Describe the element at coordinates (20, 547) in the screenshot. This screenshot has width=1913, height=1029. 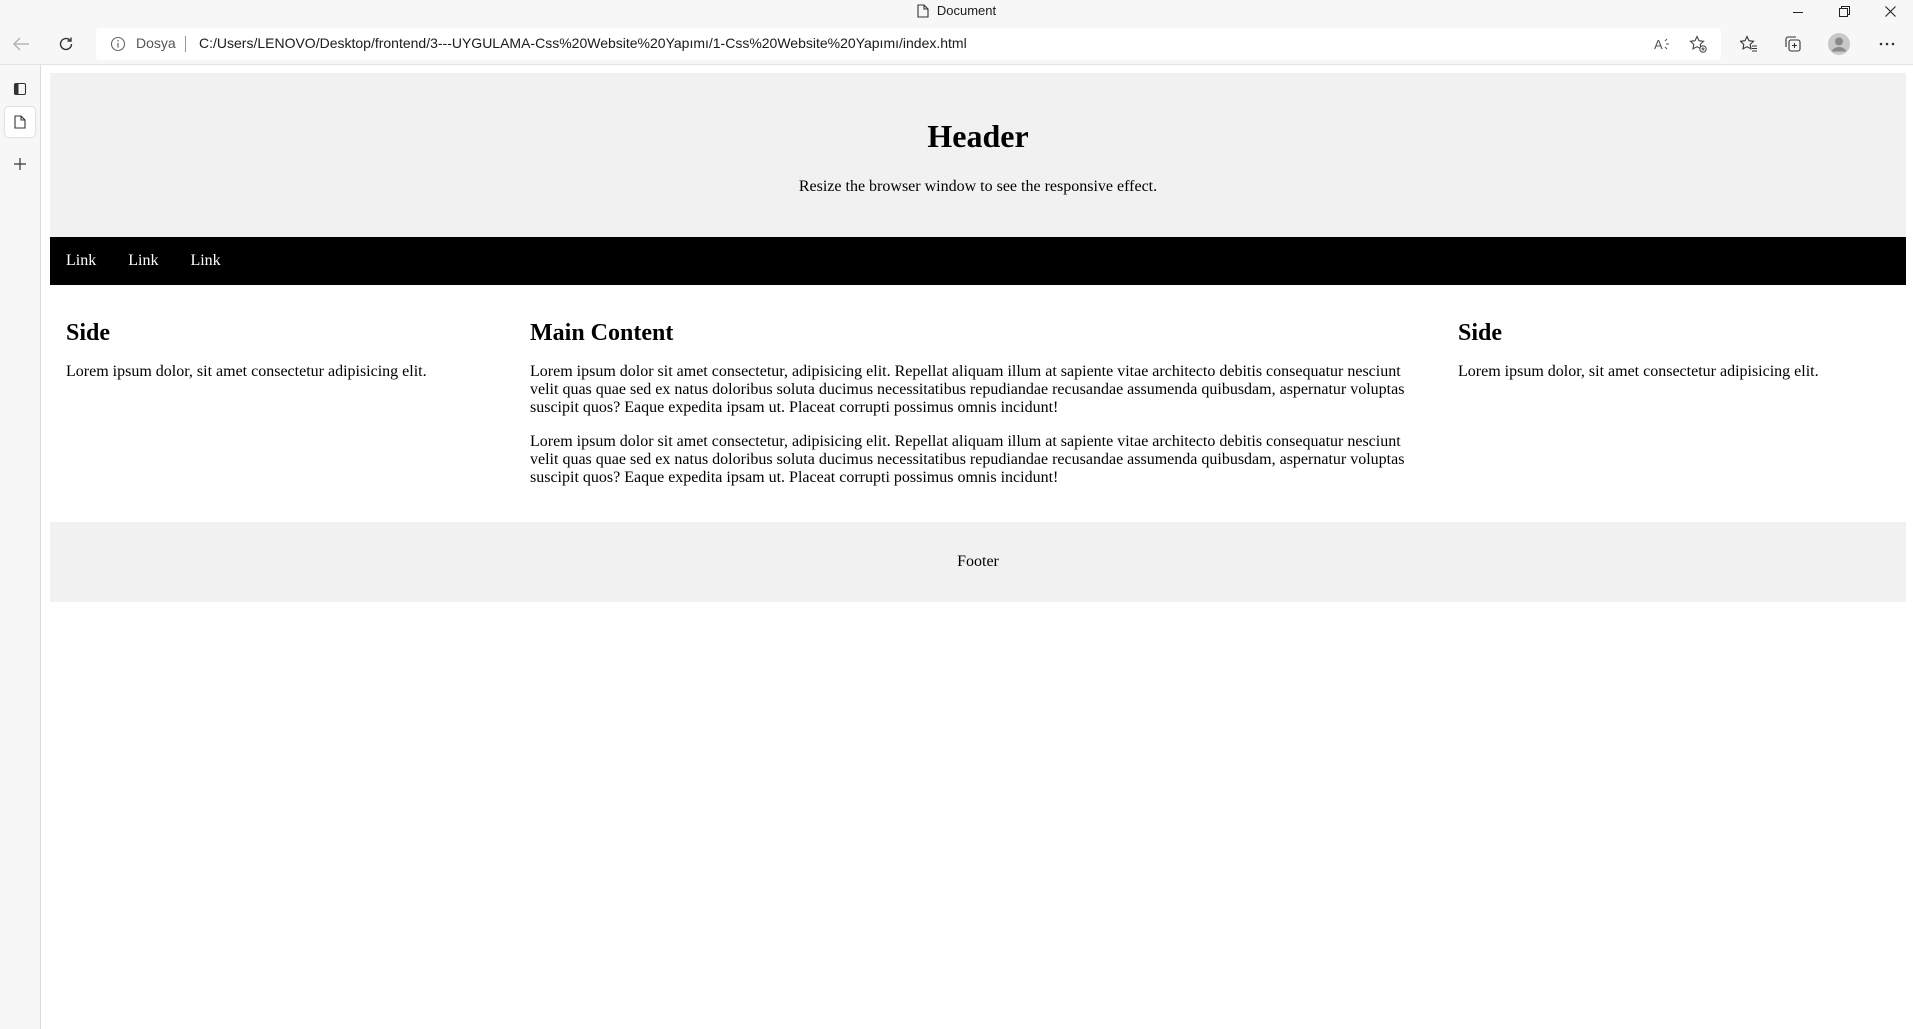
I see `vertical-tabs-sidebar` at that location.